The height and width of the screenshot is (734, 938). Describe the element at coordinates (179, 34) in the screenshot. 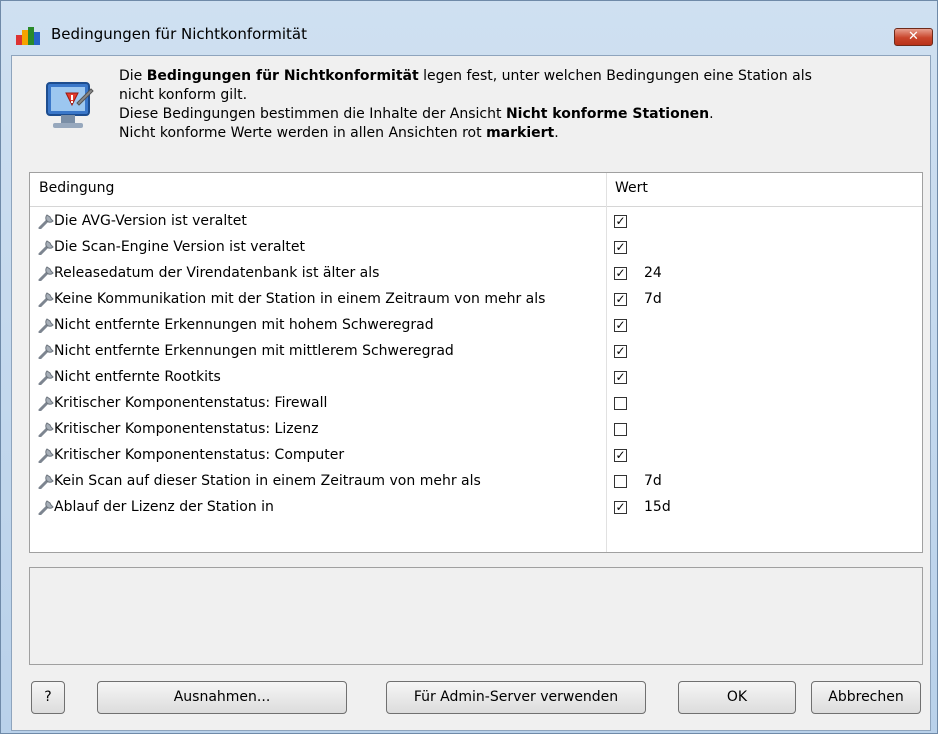

I see `window-title: Bedingungen für Nichtkonformität` at that location.